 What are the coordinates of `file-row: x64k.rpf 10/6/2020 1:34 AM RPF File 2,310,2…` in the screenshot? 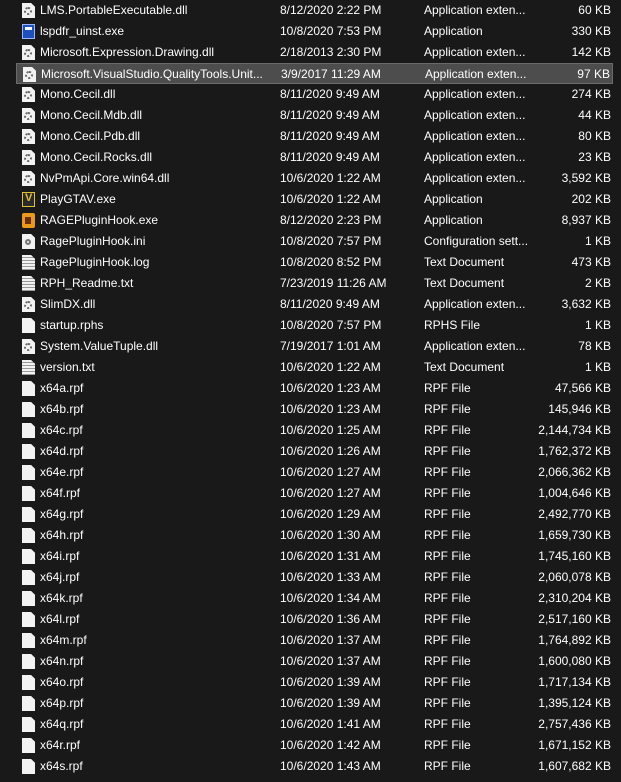 It's located at (314, 598).